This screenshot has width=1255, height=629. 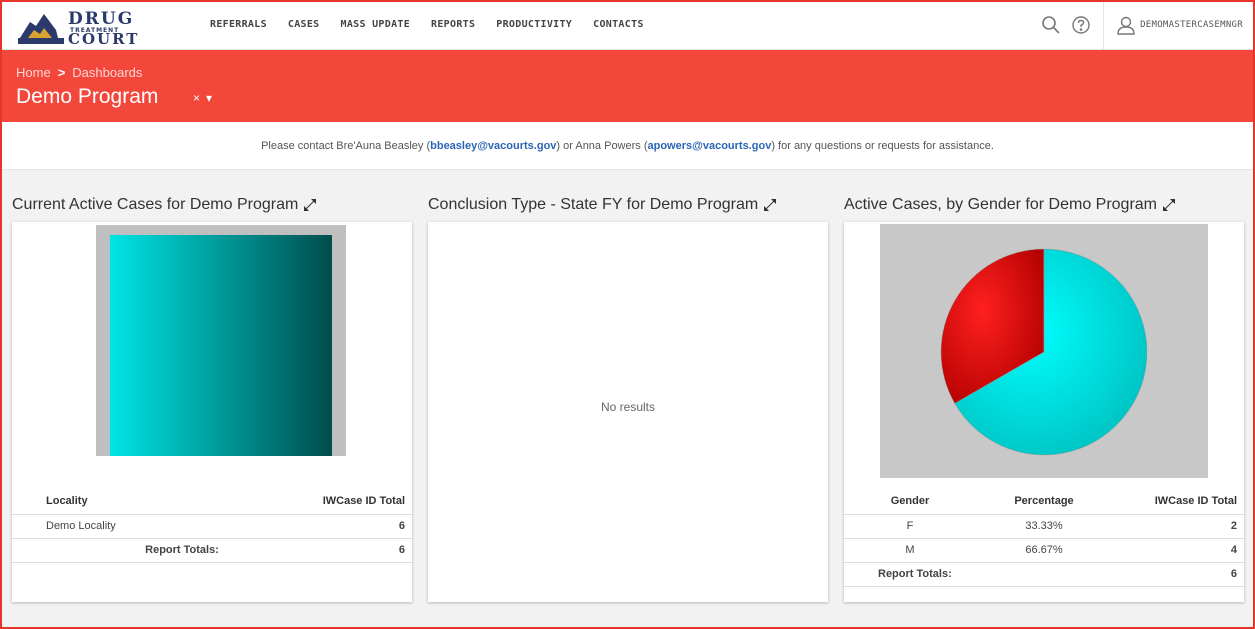 I want to click on program-selector: × ▾, so click(x=205, y=98).